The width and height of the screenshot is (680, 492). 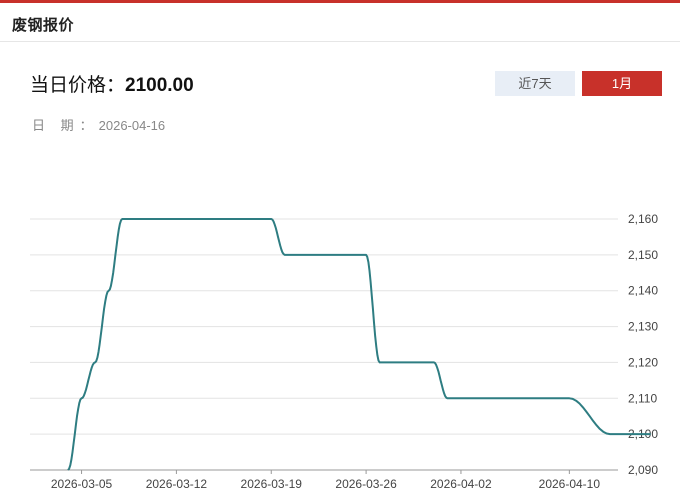 What do you see at coordinates (570, 484) in the screenshot?
I see `x-tick-label: 2026-04-10` at bounding box center [570, 484].